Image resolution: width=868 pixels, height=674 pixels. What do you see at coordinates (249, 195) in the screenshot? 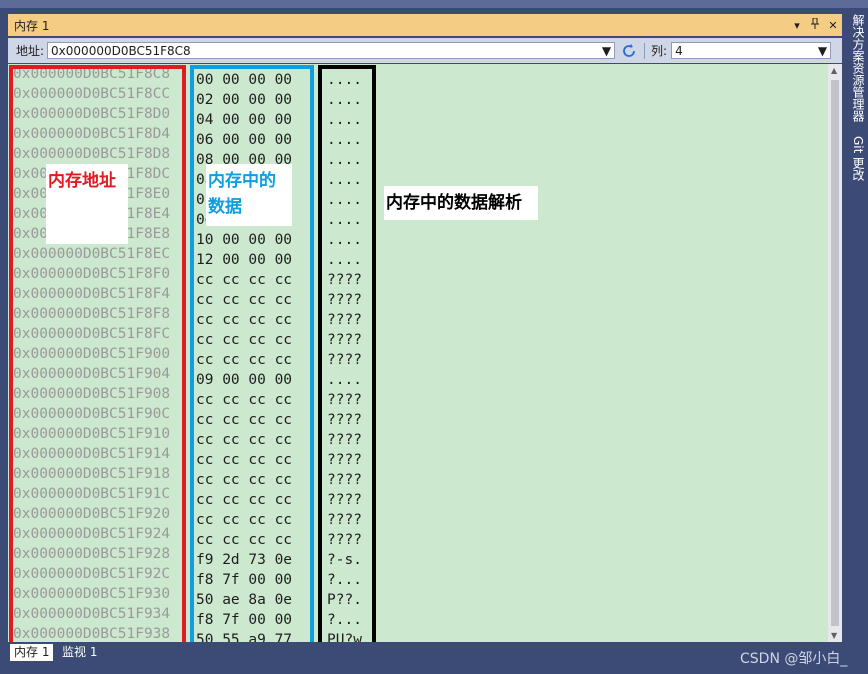
I see `annotation-data: 内存中的 数据` at bounding box center [249, 195].